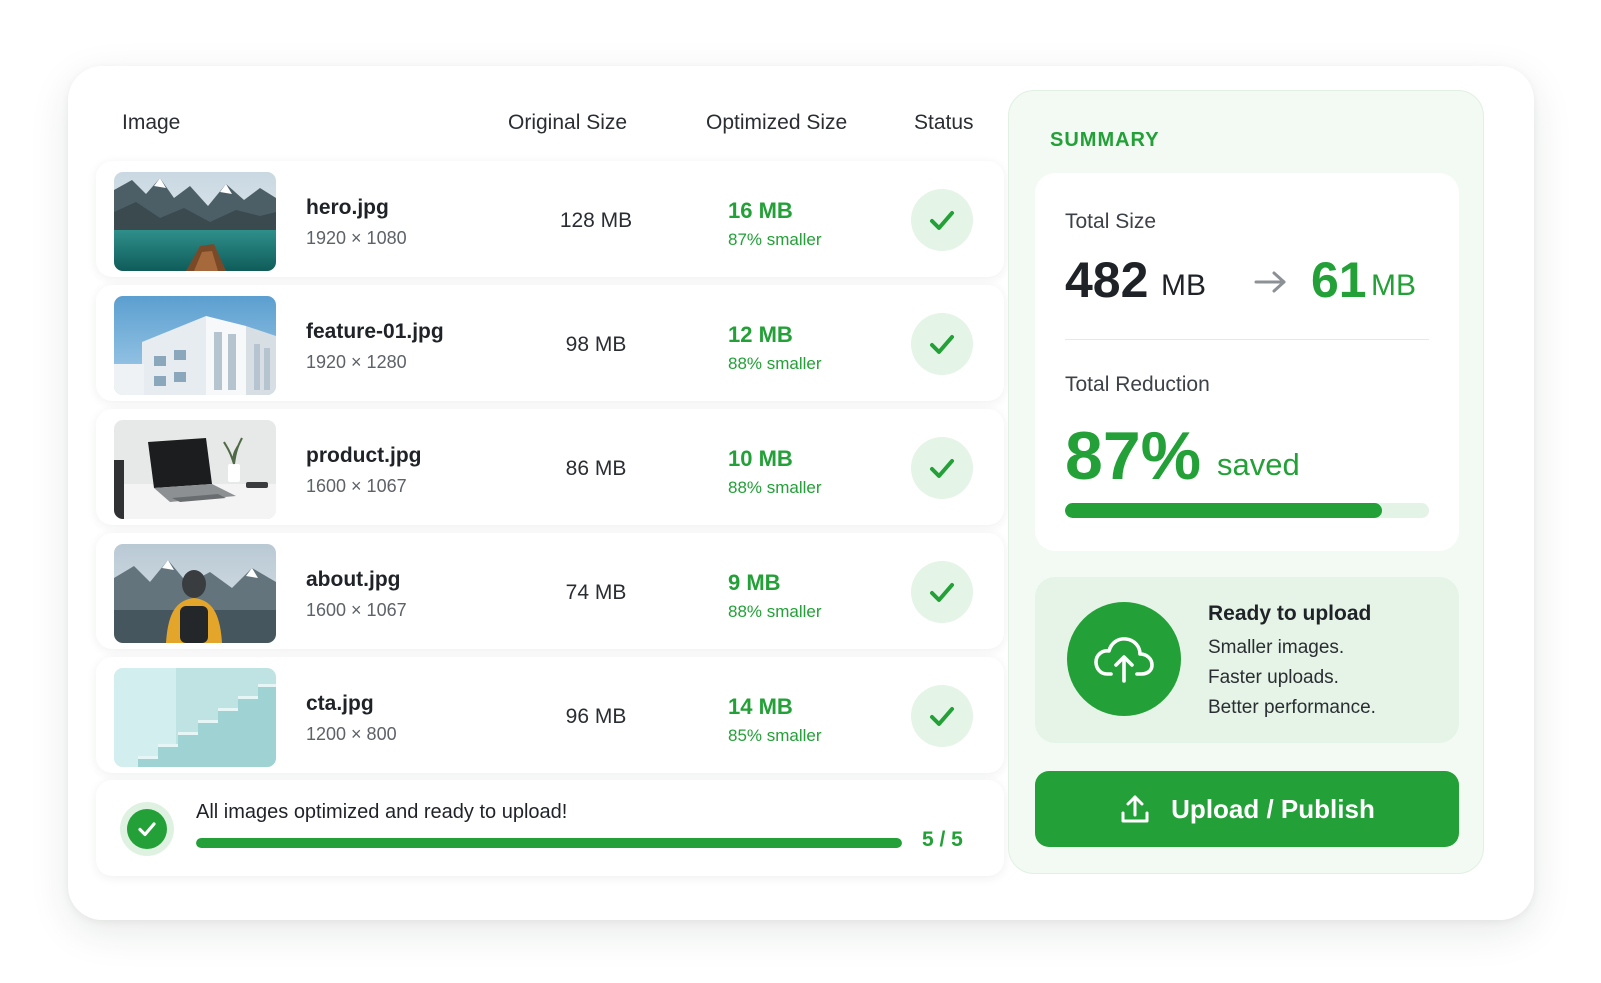 The width and height of the screenshot is (1601, 983). I want to click on reduction-percent: 85% smaller, so click(775, 735).